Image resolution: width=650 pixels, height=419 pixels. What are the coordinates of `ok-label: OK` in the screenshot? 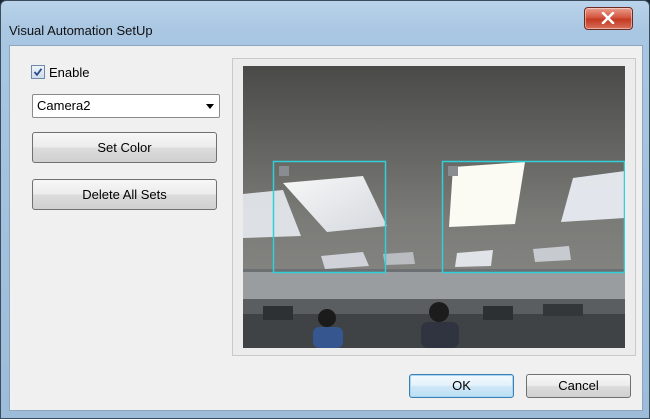 It's located at (461, 385).